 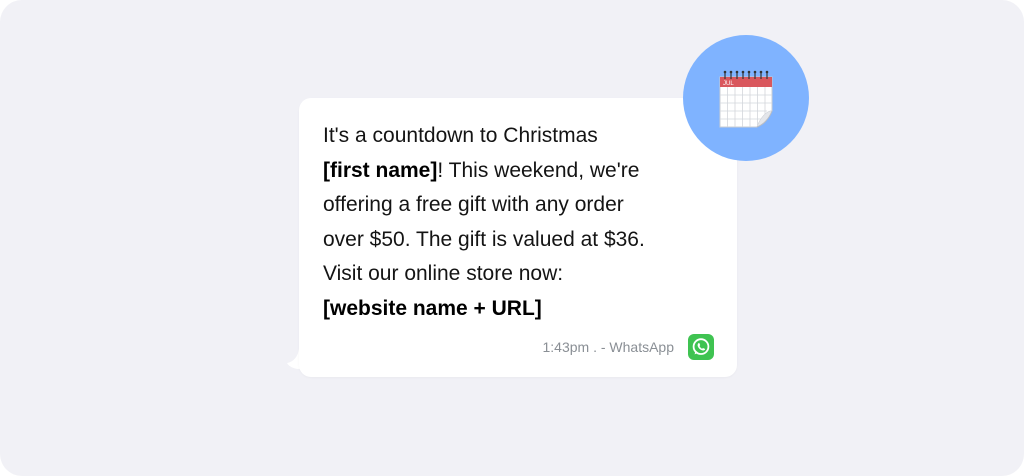 What do you see at coordinates (473, 204) in the screenshot?
I see `message-line-3: offering a free gift with any order` at bounding box center [473, 204].